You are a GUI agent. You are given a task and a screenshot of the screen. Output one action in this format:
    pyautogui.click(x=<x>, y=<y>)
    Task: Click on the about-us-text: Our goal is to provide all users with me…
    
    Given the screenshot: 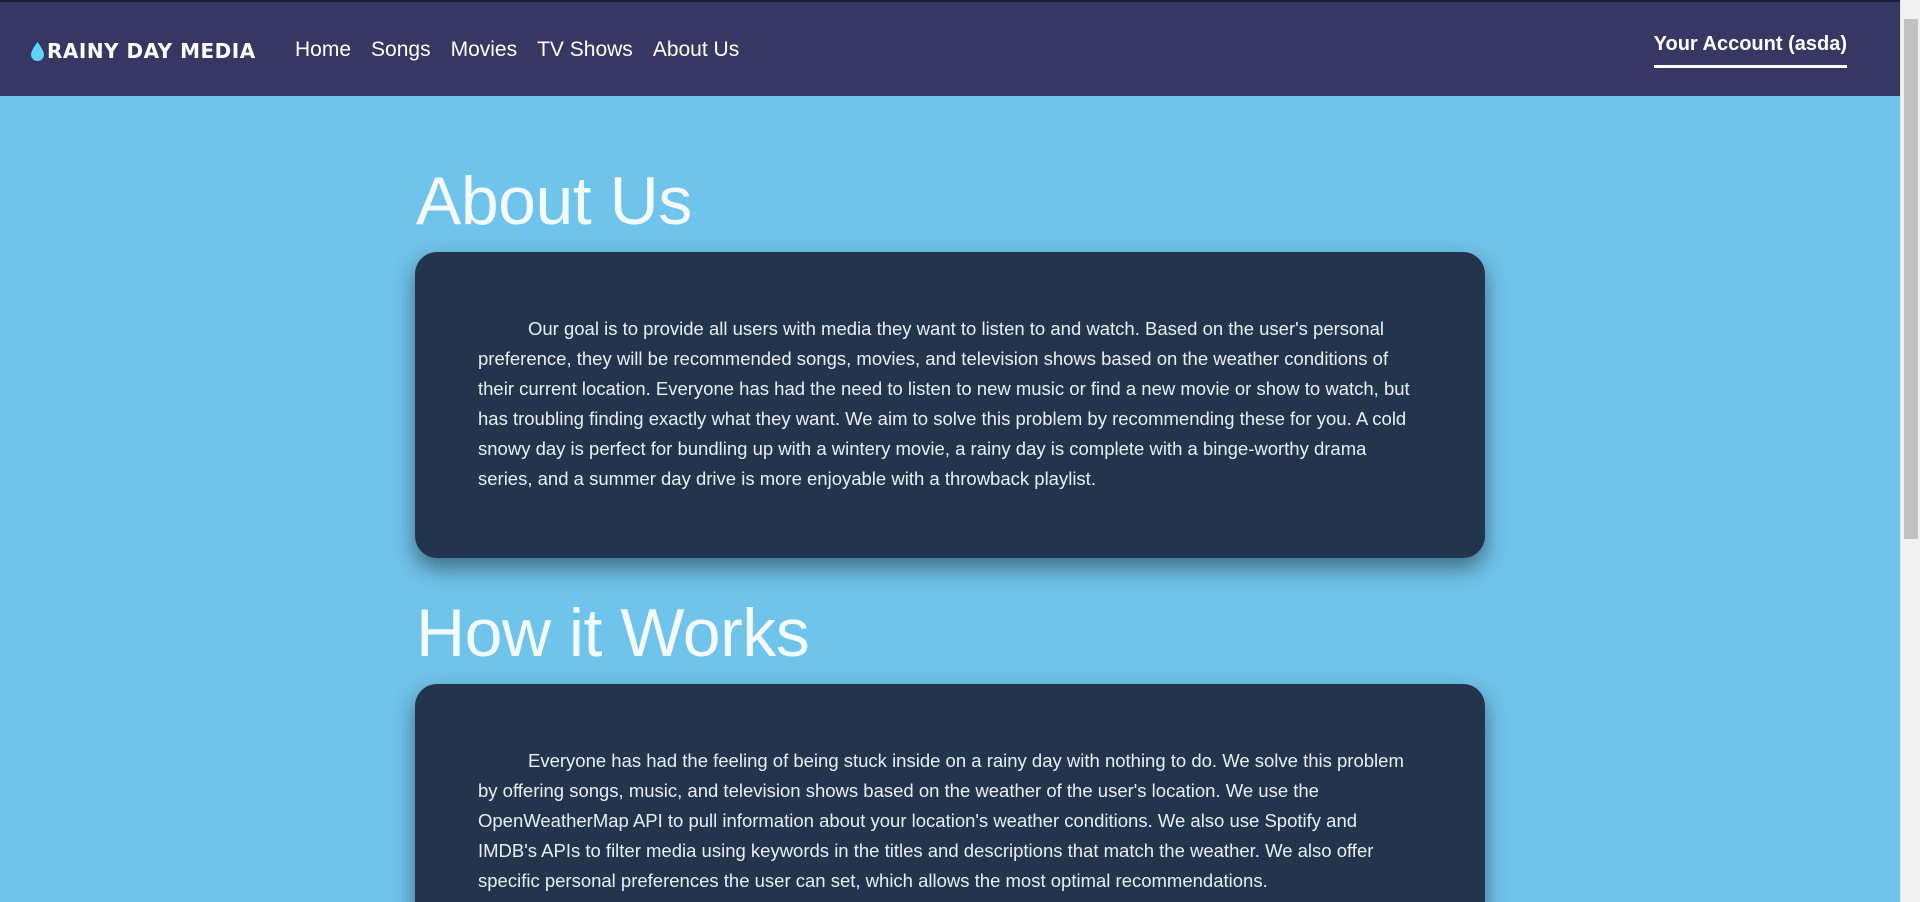 What is the action you would take?
    pyautogui.click(x=944, y=403)
    